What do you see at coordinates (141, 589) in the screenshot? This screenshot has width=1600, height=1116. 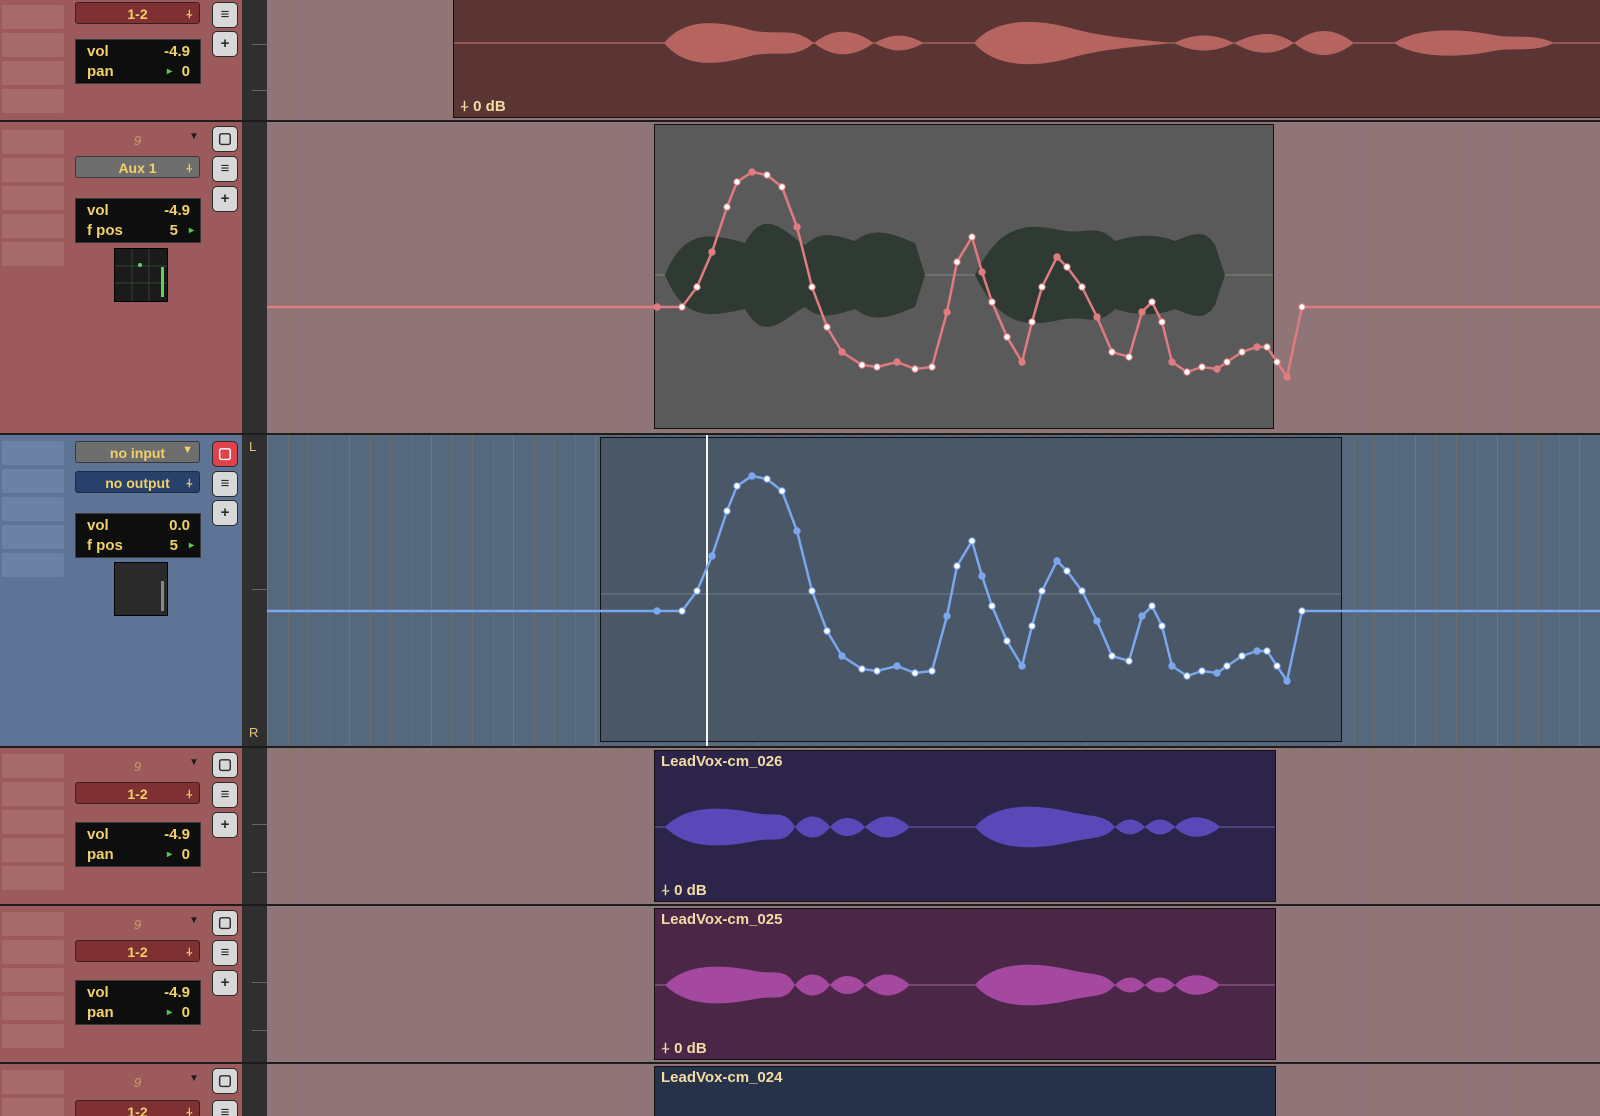 I see `panner-grid` at bounding box center [141, 589].